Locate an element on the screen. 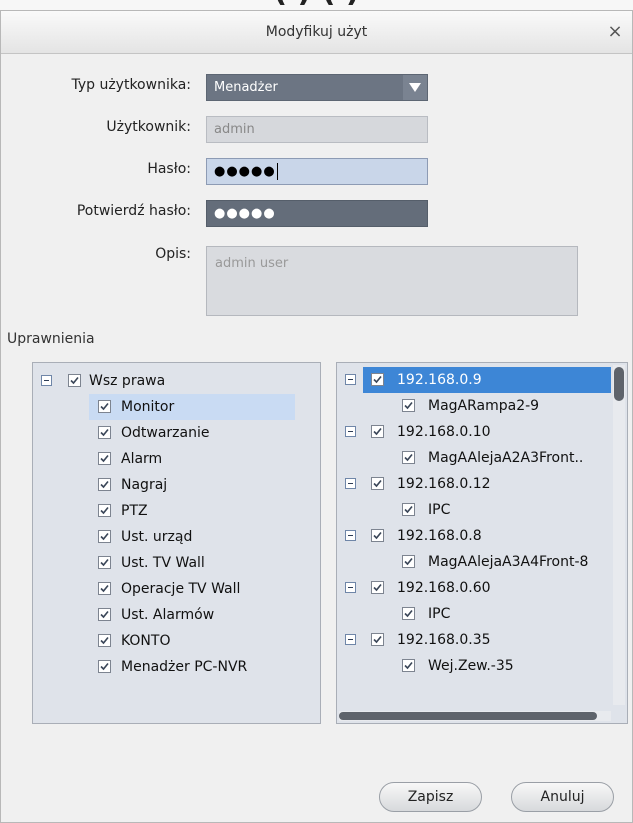  text-cursor is located at coordinates (277, 171).